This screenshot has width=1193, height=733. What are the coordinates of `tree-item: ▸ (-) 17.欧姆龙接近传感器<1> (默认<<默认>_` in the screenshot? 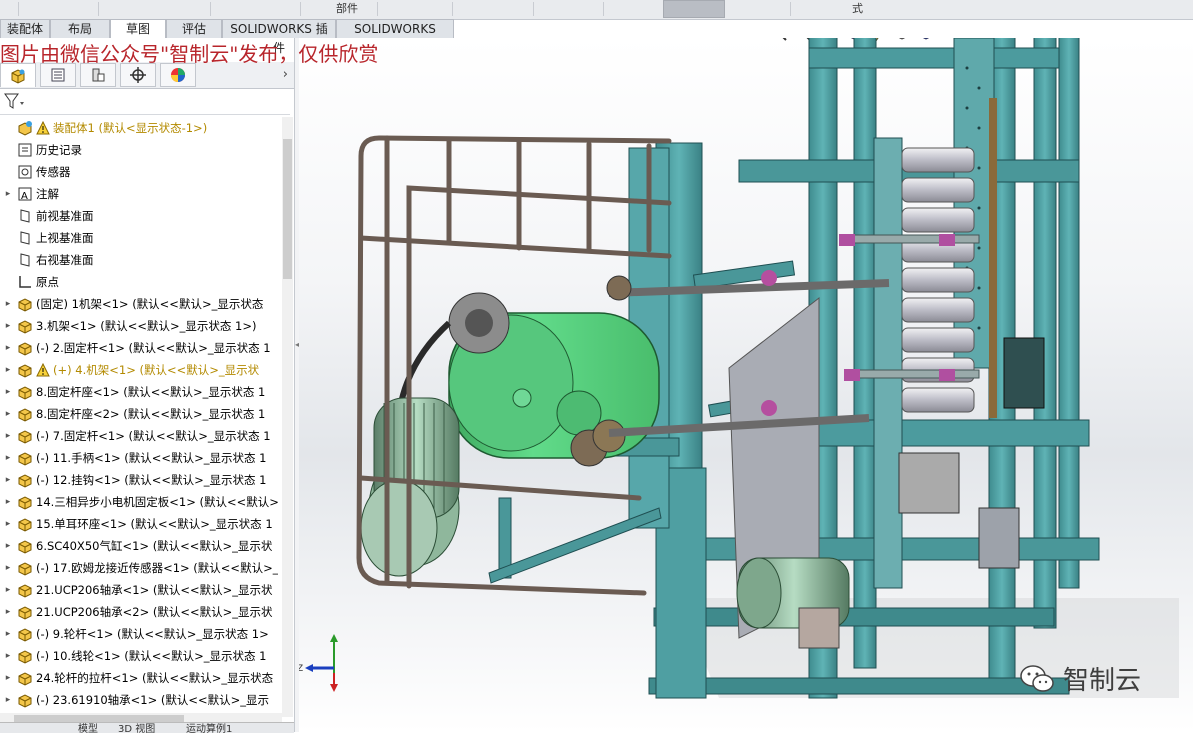 It's located at (140, 568).